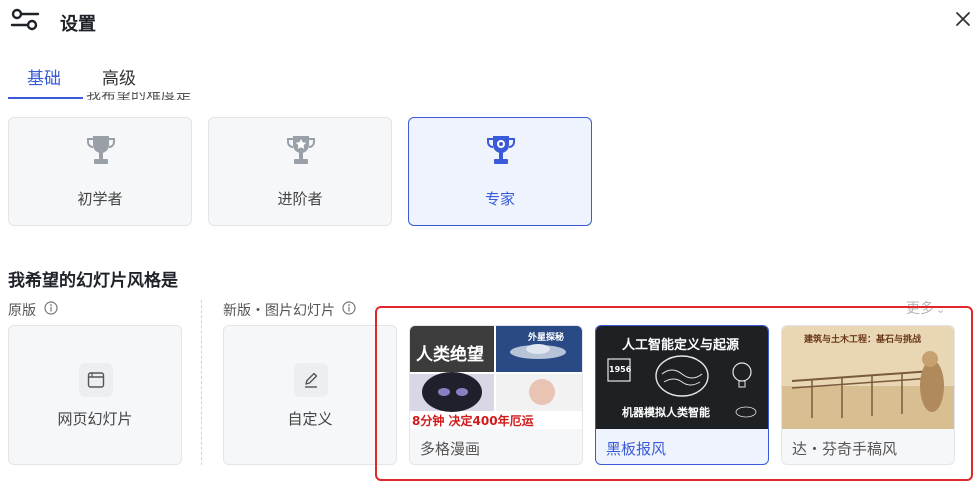 The height and width of the screenshot is (492, 976). Describe the element at coordinates (93, 281) in the screenshot. I see `style-section-title: 我希望的幻灯片风格是` at that location.